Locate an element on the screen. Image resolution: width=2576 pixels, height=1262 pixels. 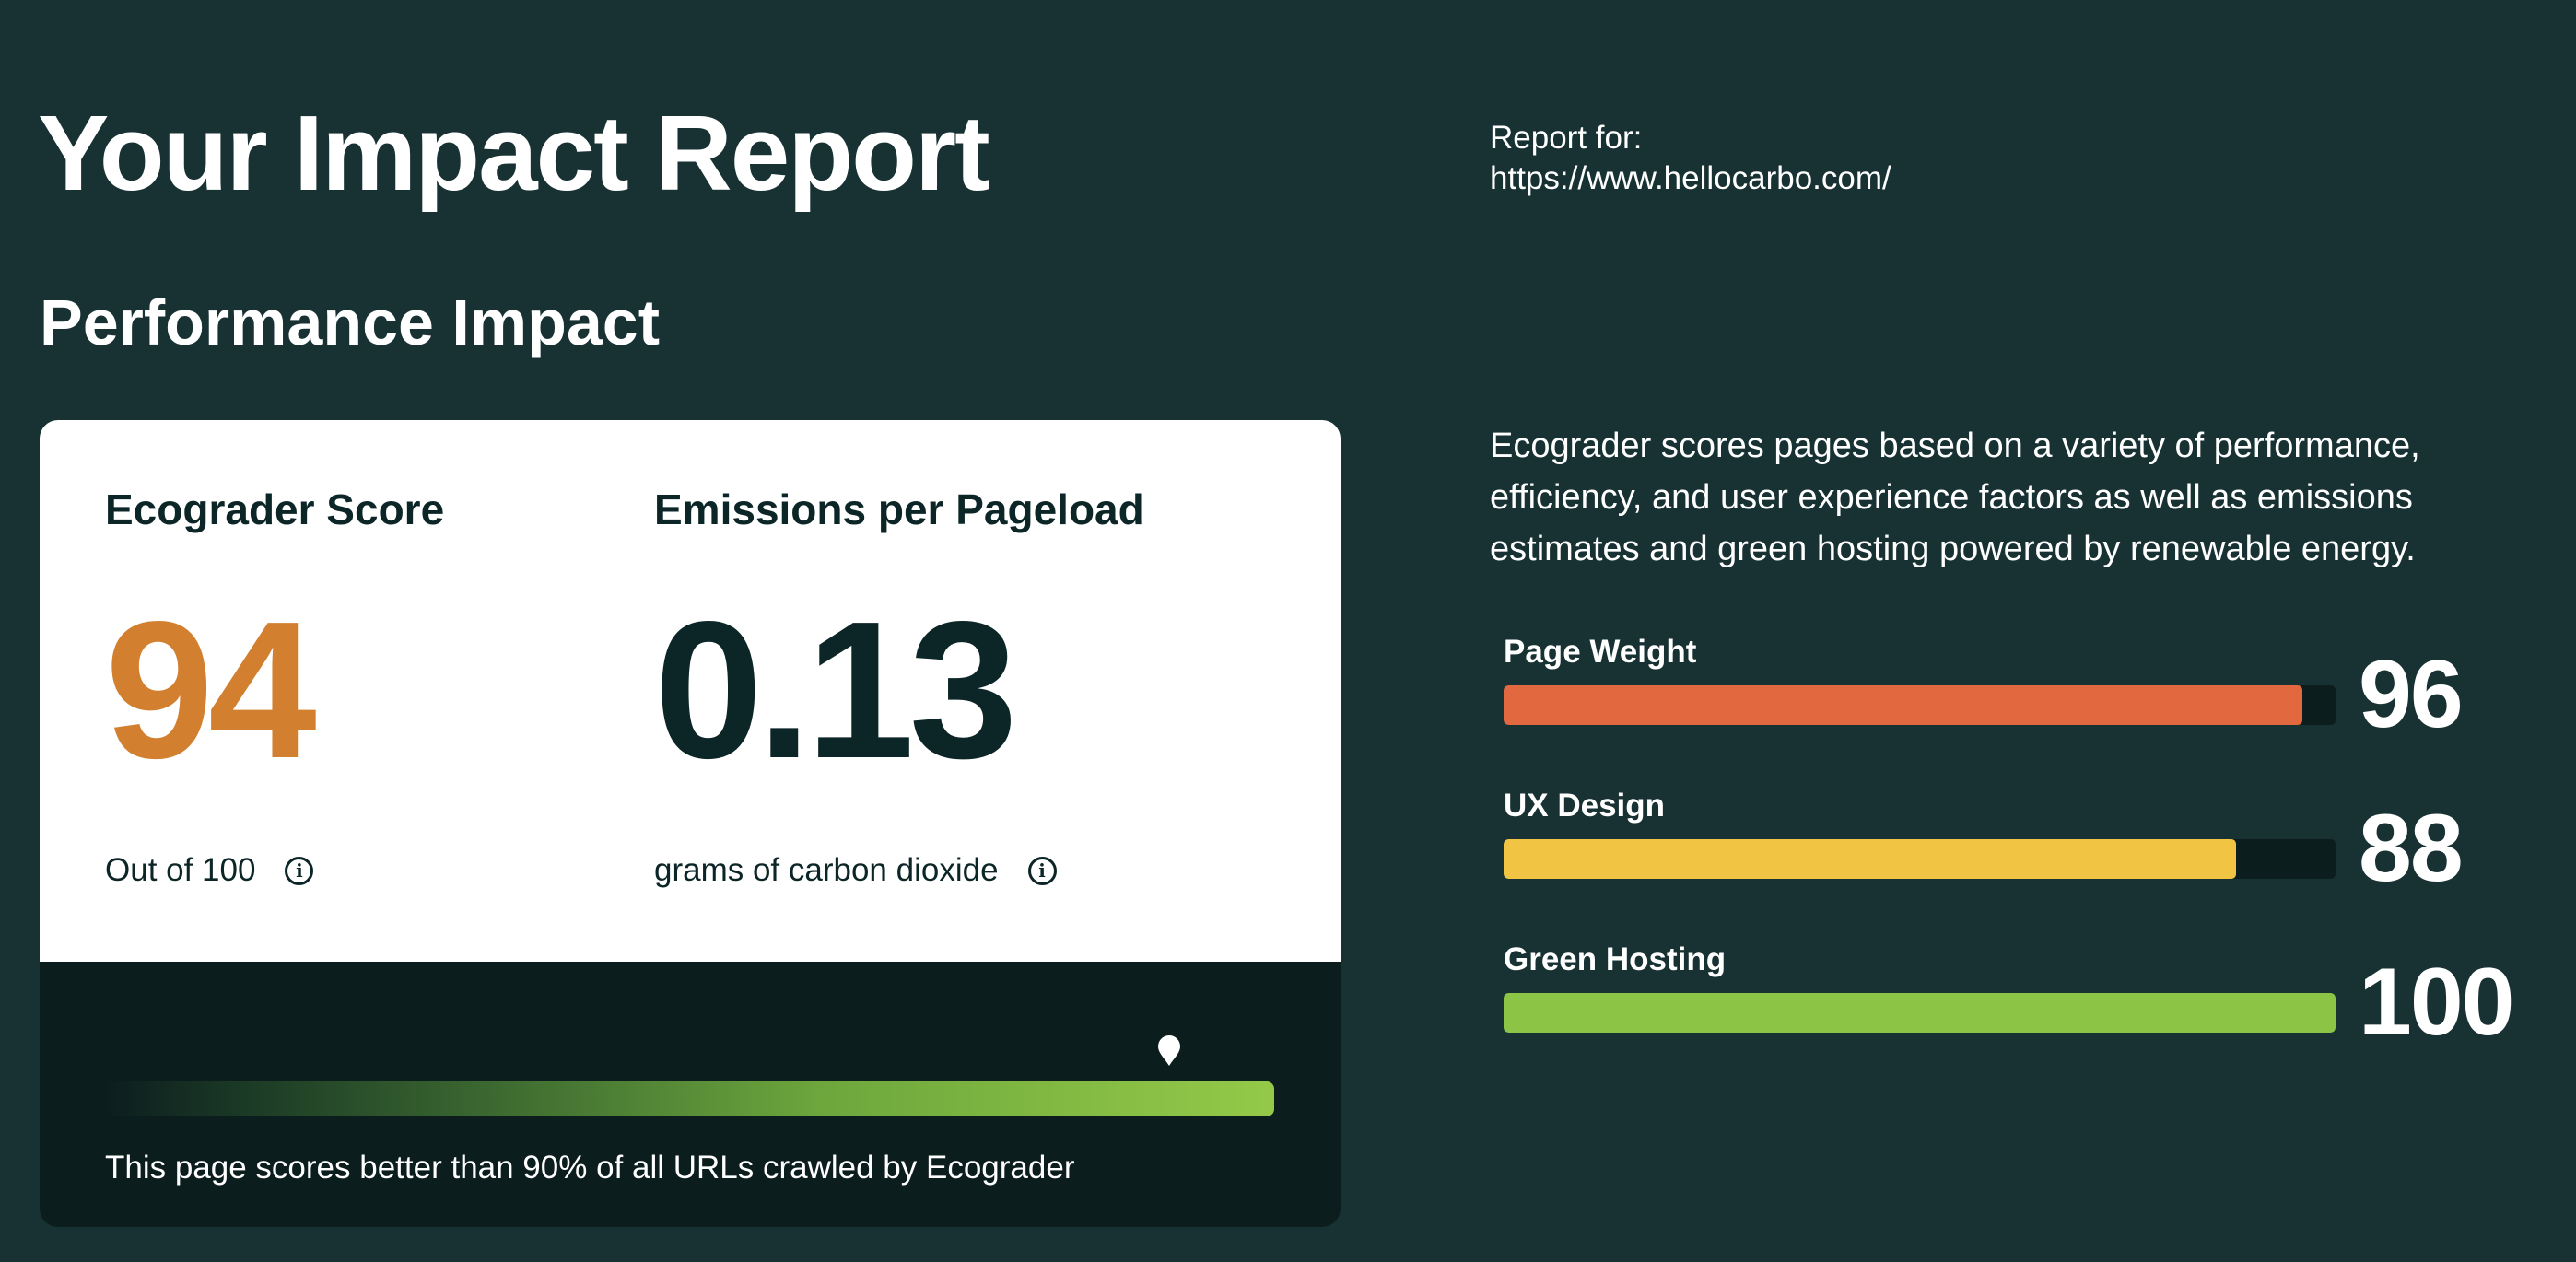
factor-label: Page Weight is located at coordinates (1600, 652).